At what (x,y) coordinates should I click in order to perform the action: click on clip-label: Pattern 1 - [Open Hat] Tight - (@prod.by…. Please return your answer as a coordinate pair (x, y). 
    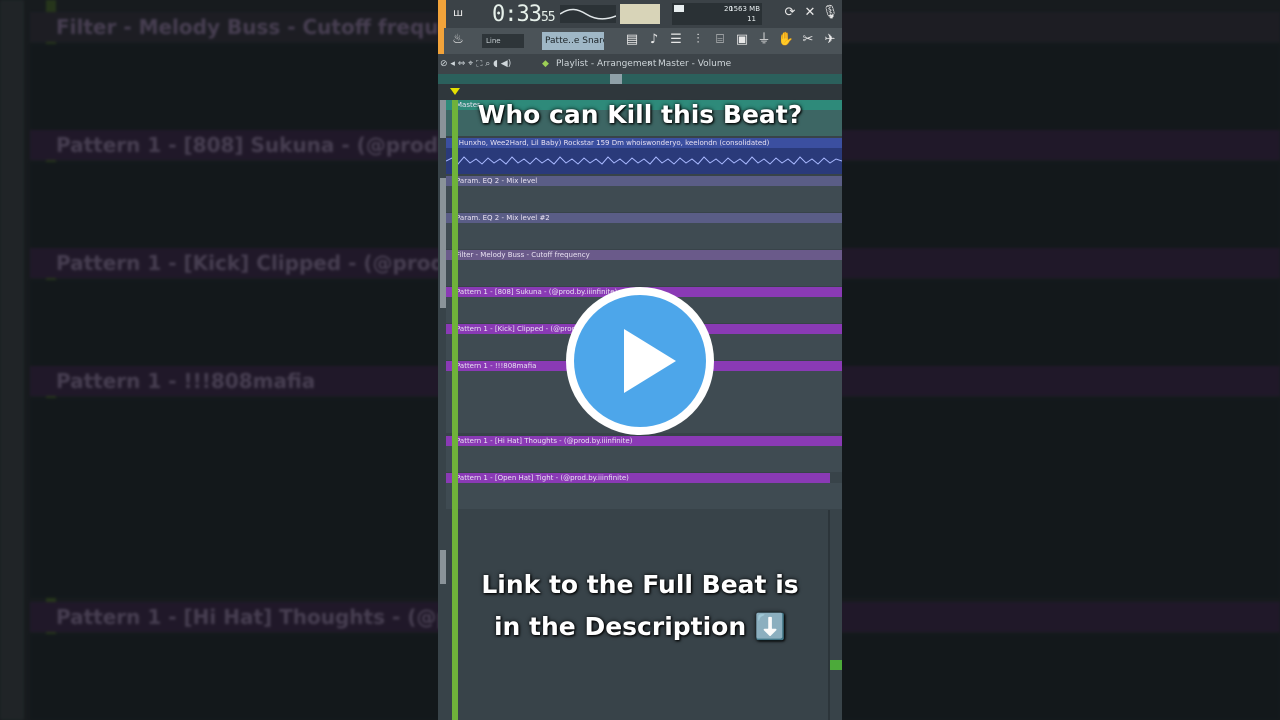
    Looking at the image, I should click on (638, 478).